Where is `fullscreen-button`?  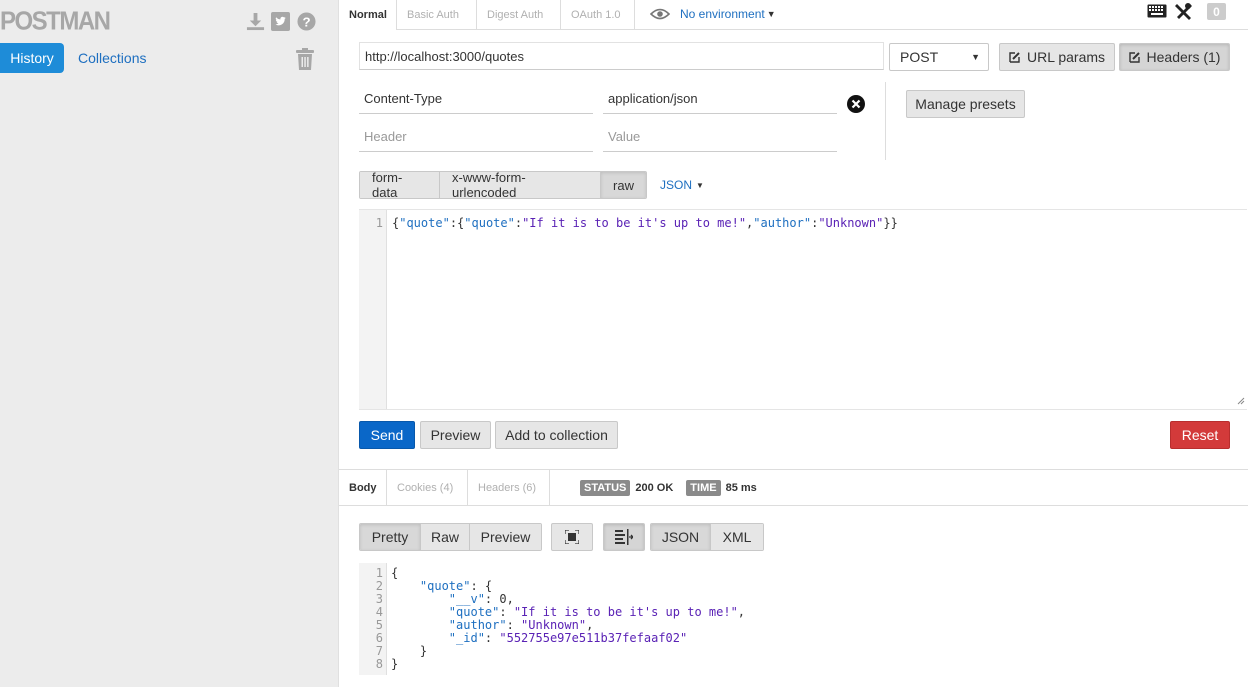
fullscreen-button is located at coordinates (572, 537).